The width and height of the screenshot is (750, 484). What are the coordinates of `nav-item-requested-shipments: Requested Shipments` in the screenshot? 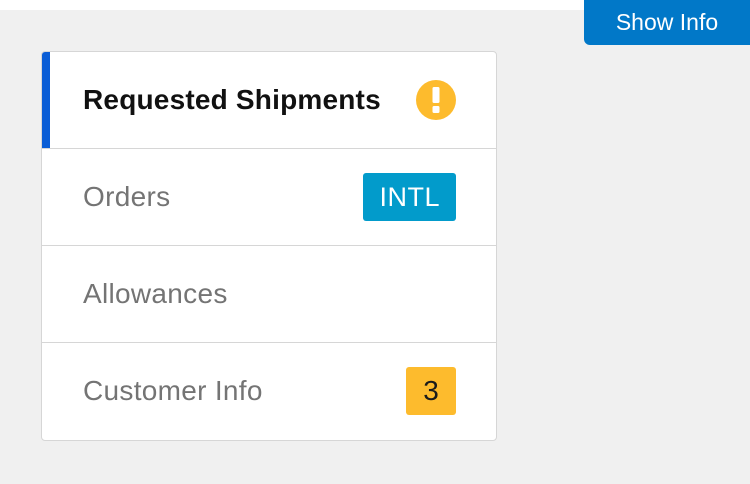 It's located at (269, 100).